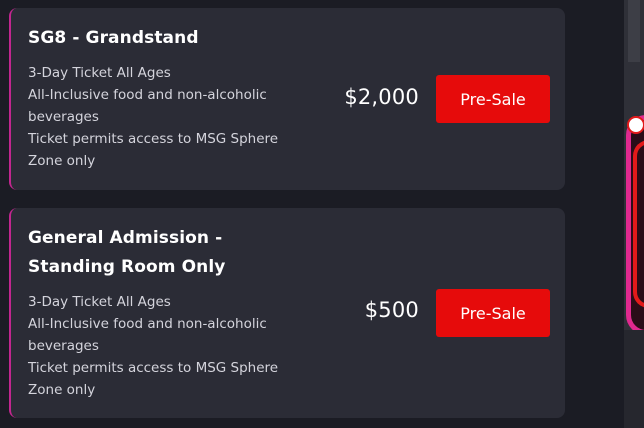  What do you see at coordinates (113, 38) in the screenshot?
I see `ticket-title: SG8 - Grandstand` at bounding box center [113, 38].